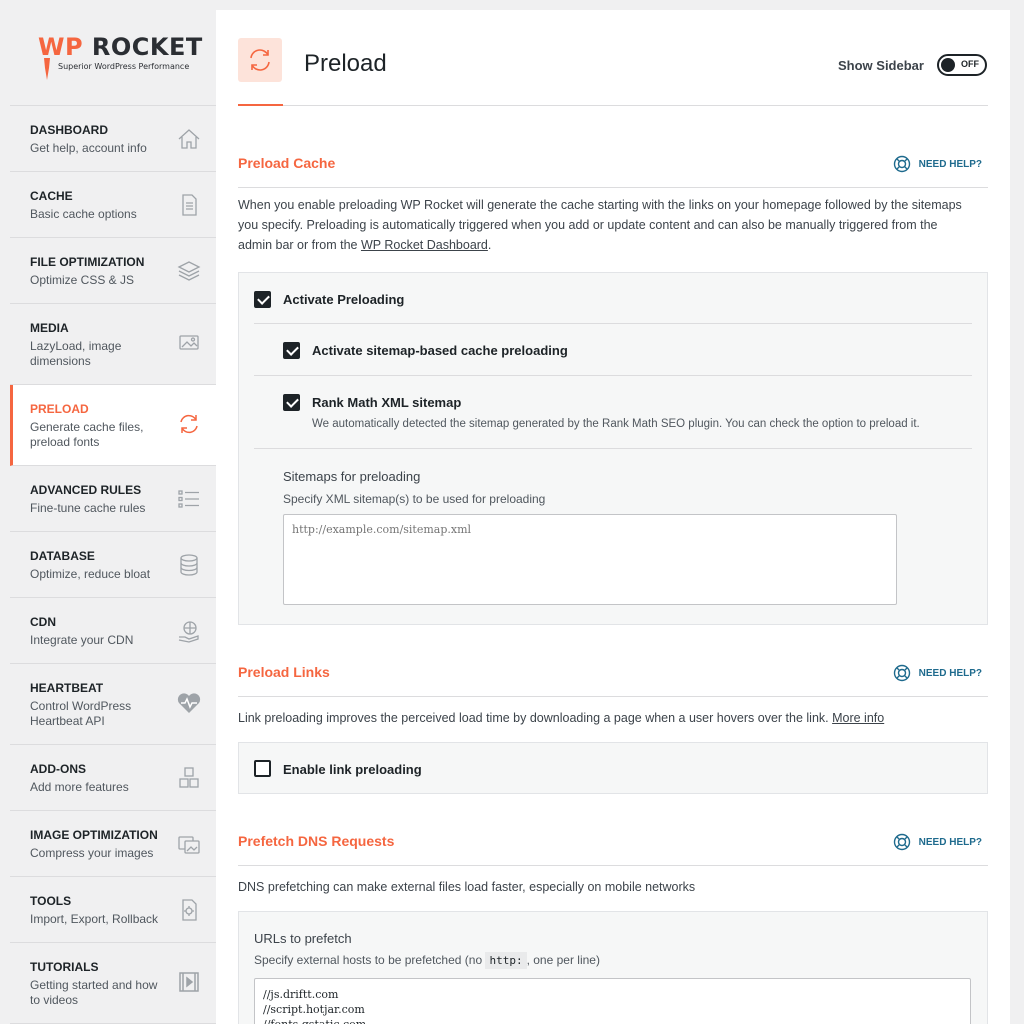 This screenshot has width=1024, height=1024. I want to click on sitemaps-title: Sitemaps for preloading, so click(352, 476).